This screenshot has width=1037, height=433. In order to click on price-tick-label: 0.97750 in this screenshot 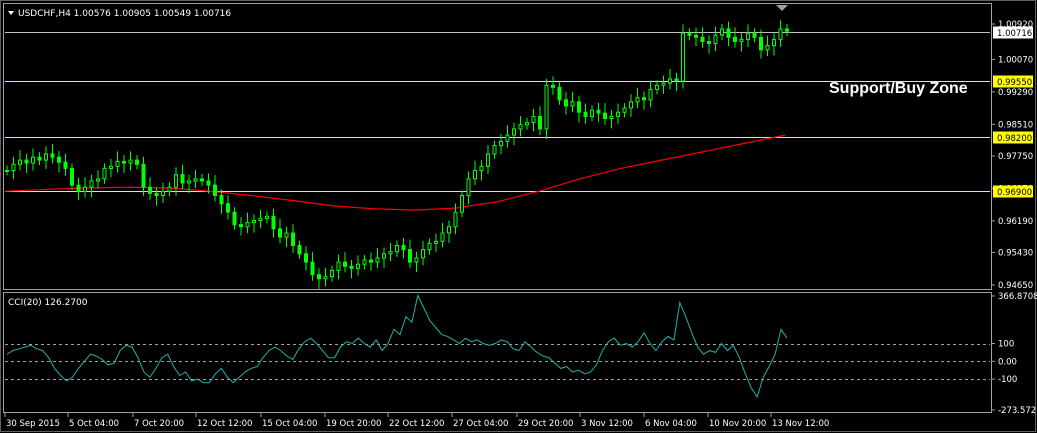, I will do `click(1015, 157)`.